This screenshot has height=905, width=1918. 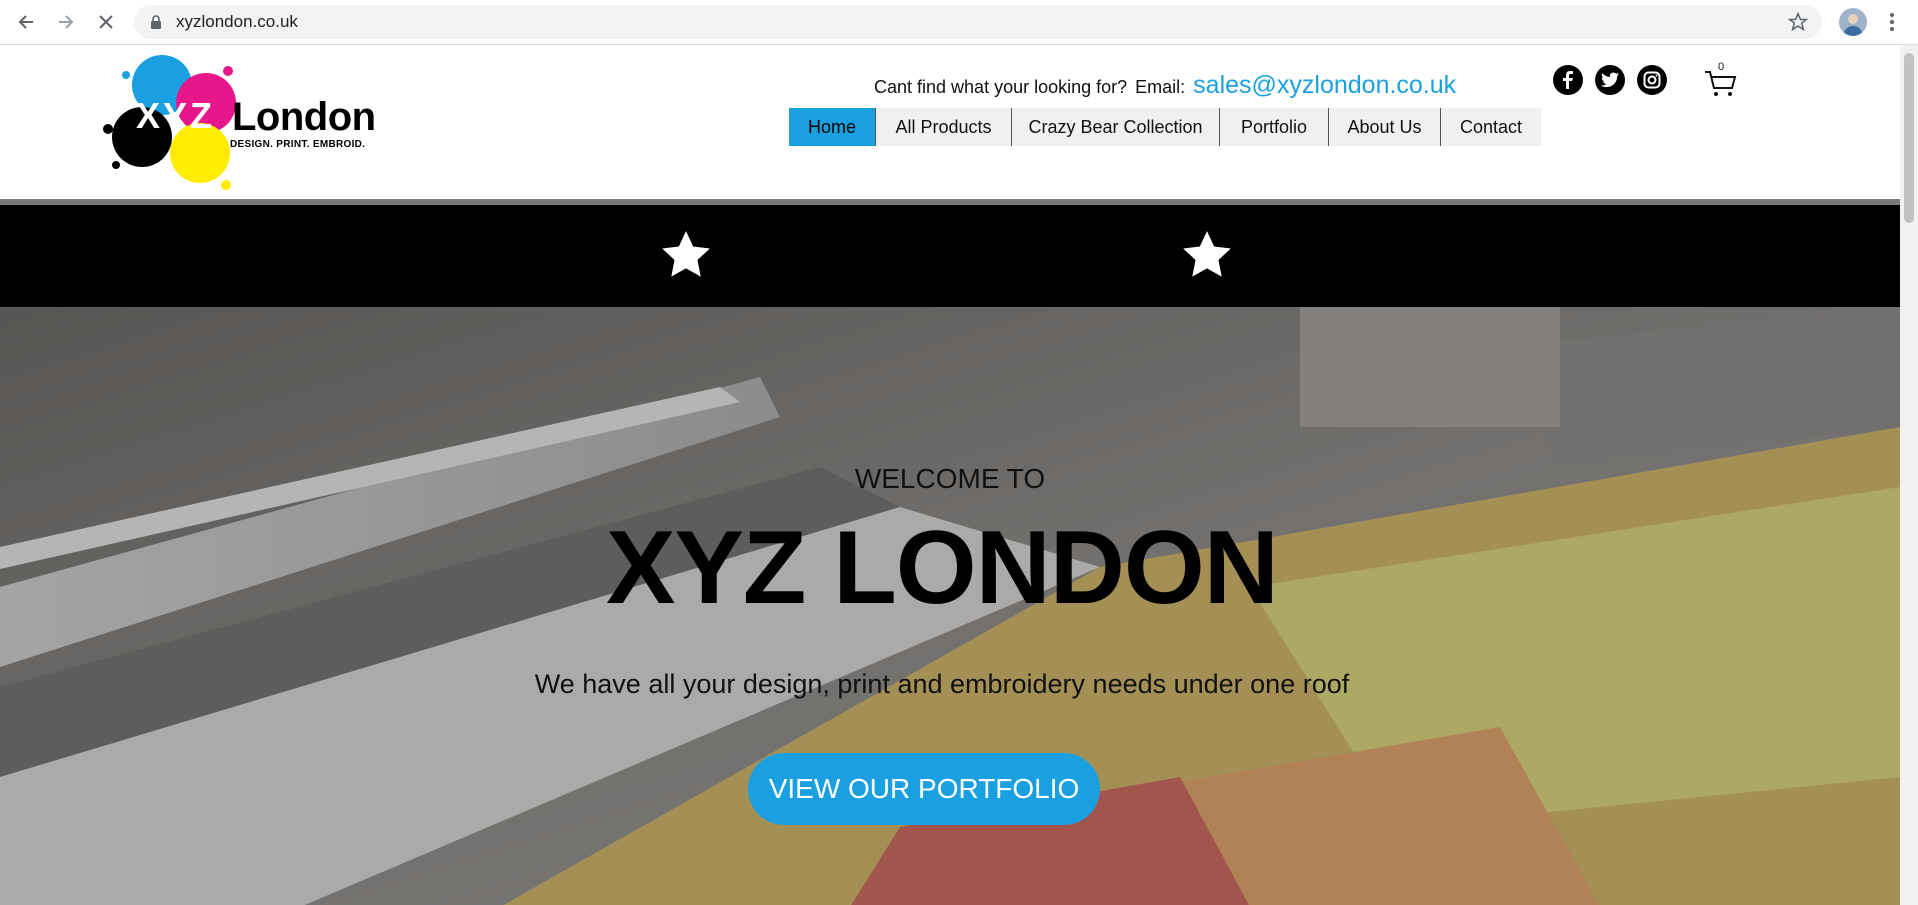 I want to click on twitter-button, so click(x=1610, y=80).